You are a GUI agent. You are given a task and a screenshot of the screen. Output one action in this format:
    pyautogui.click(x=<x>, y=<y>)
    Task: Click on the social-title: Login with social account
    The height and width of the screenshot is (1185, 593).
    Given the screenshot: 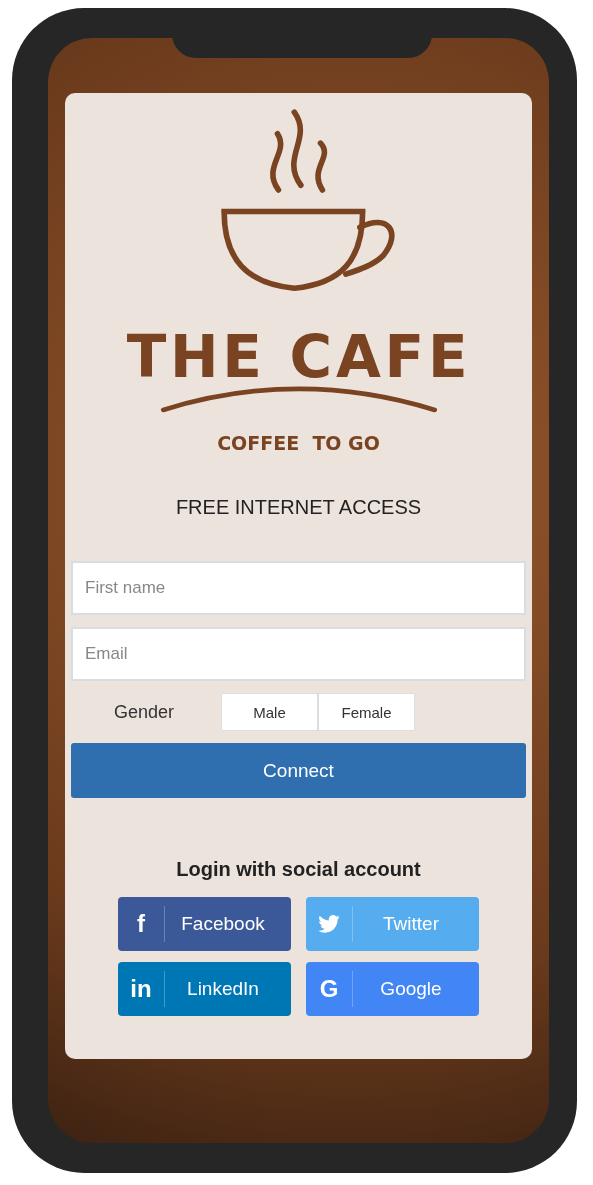 What is the action you would take?
    pyautogui.click(x=298, y=869)
    